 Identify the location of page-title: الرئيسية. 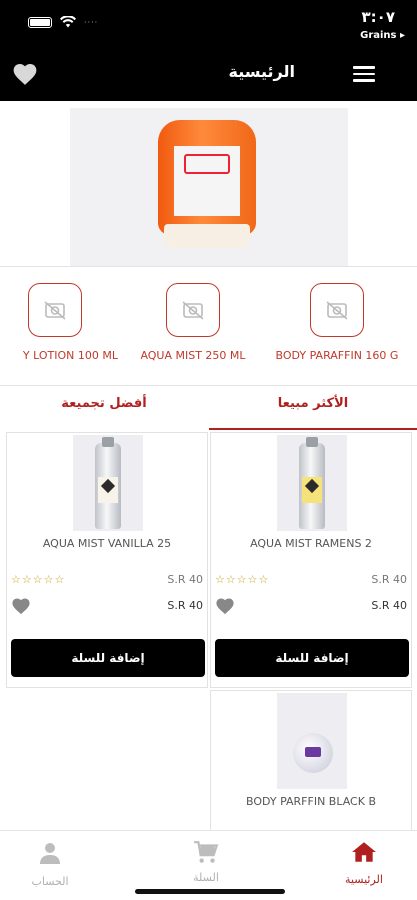
(262, 71).